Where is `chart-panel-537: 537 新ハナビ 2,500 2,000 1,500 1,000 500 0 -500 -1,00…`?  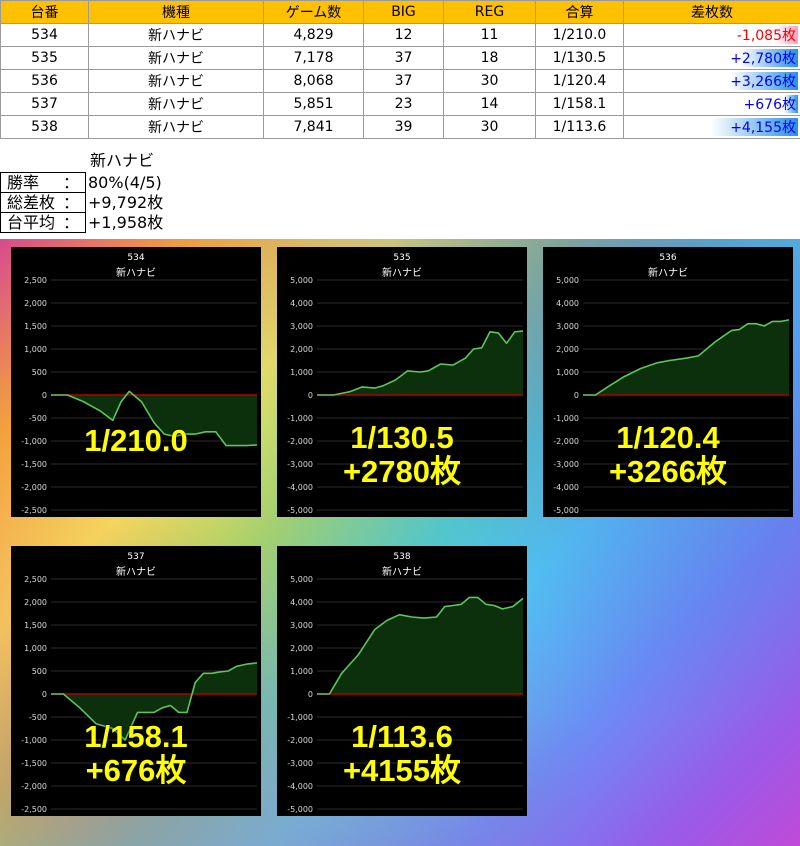 chart-panel-537: 537 新ハナビ 2,500 2,000 1,500 1,000 500 0 -500 -1,00… is located at coordinates (136, 681).